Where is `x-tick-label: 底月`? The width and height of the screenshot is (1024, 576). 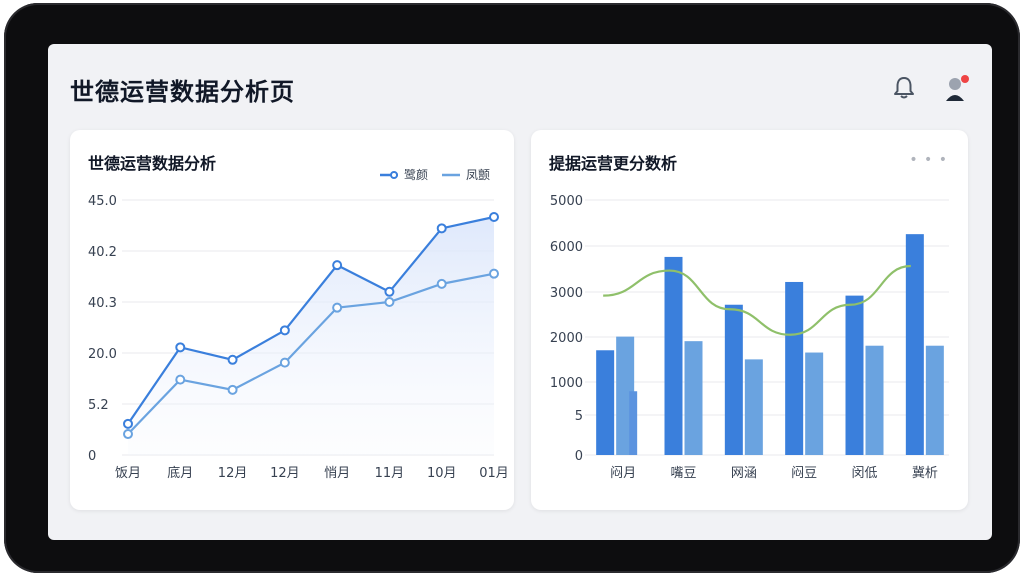 x-tick-label: 底月 is located at coordinates (180, 473).